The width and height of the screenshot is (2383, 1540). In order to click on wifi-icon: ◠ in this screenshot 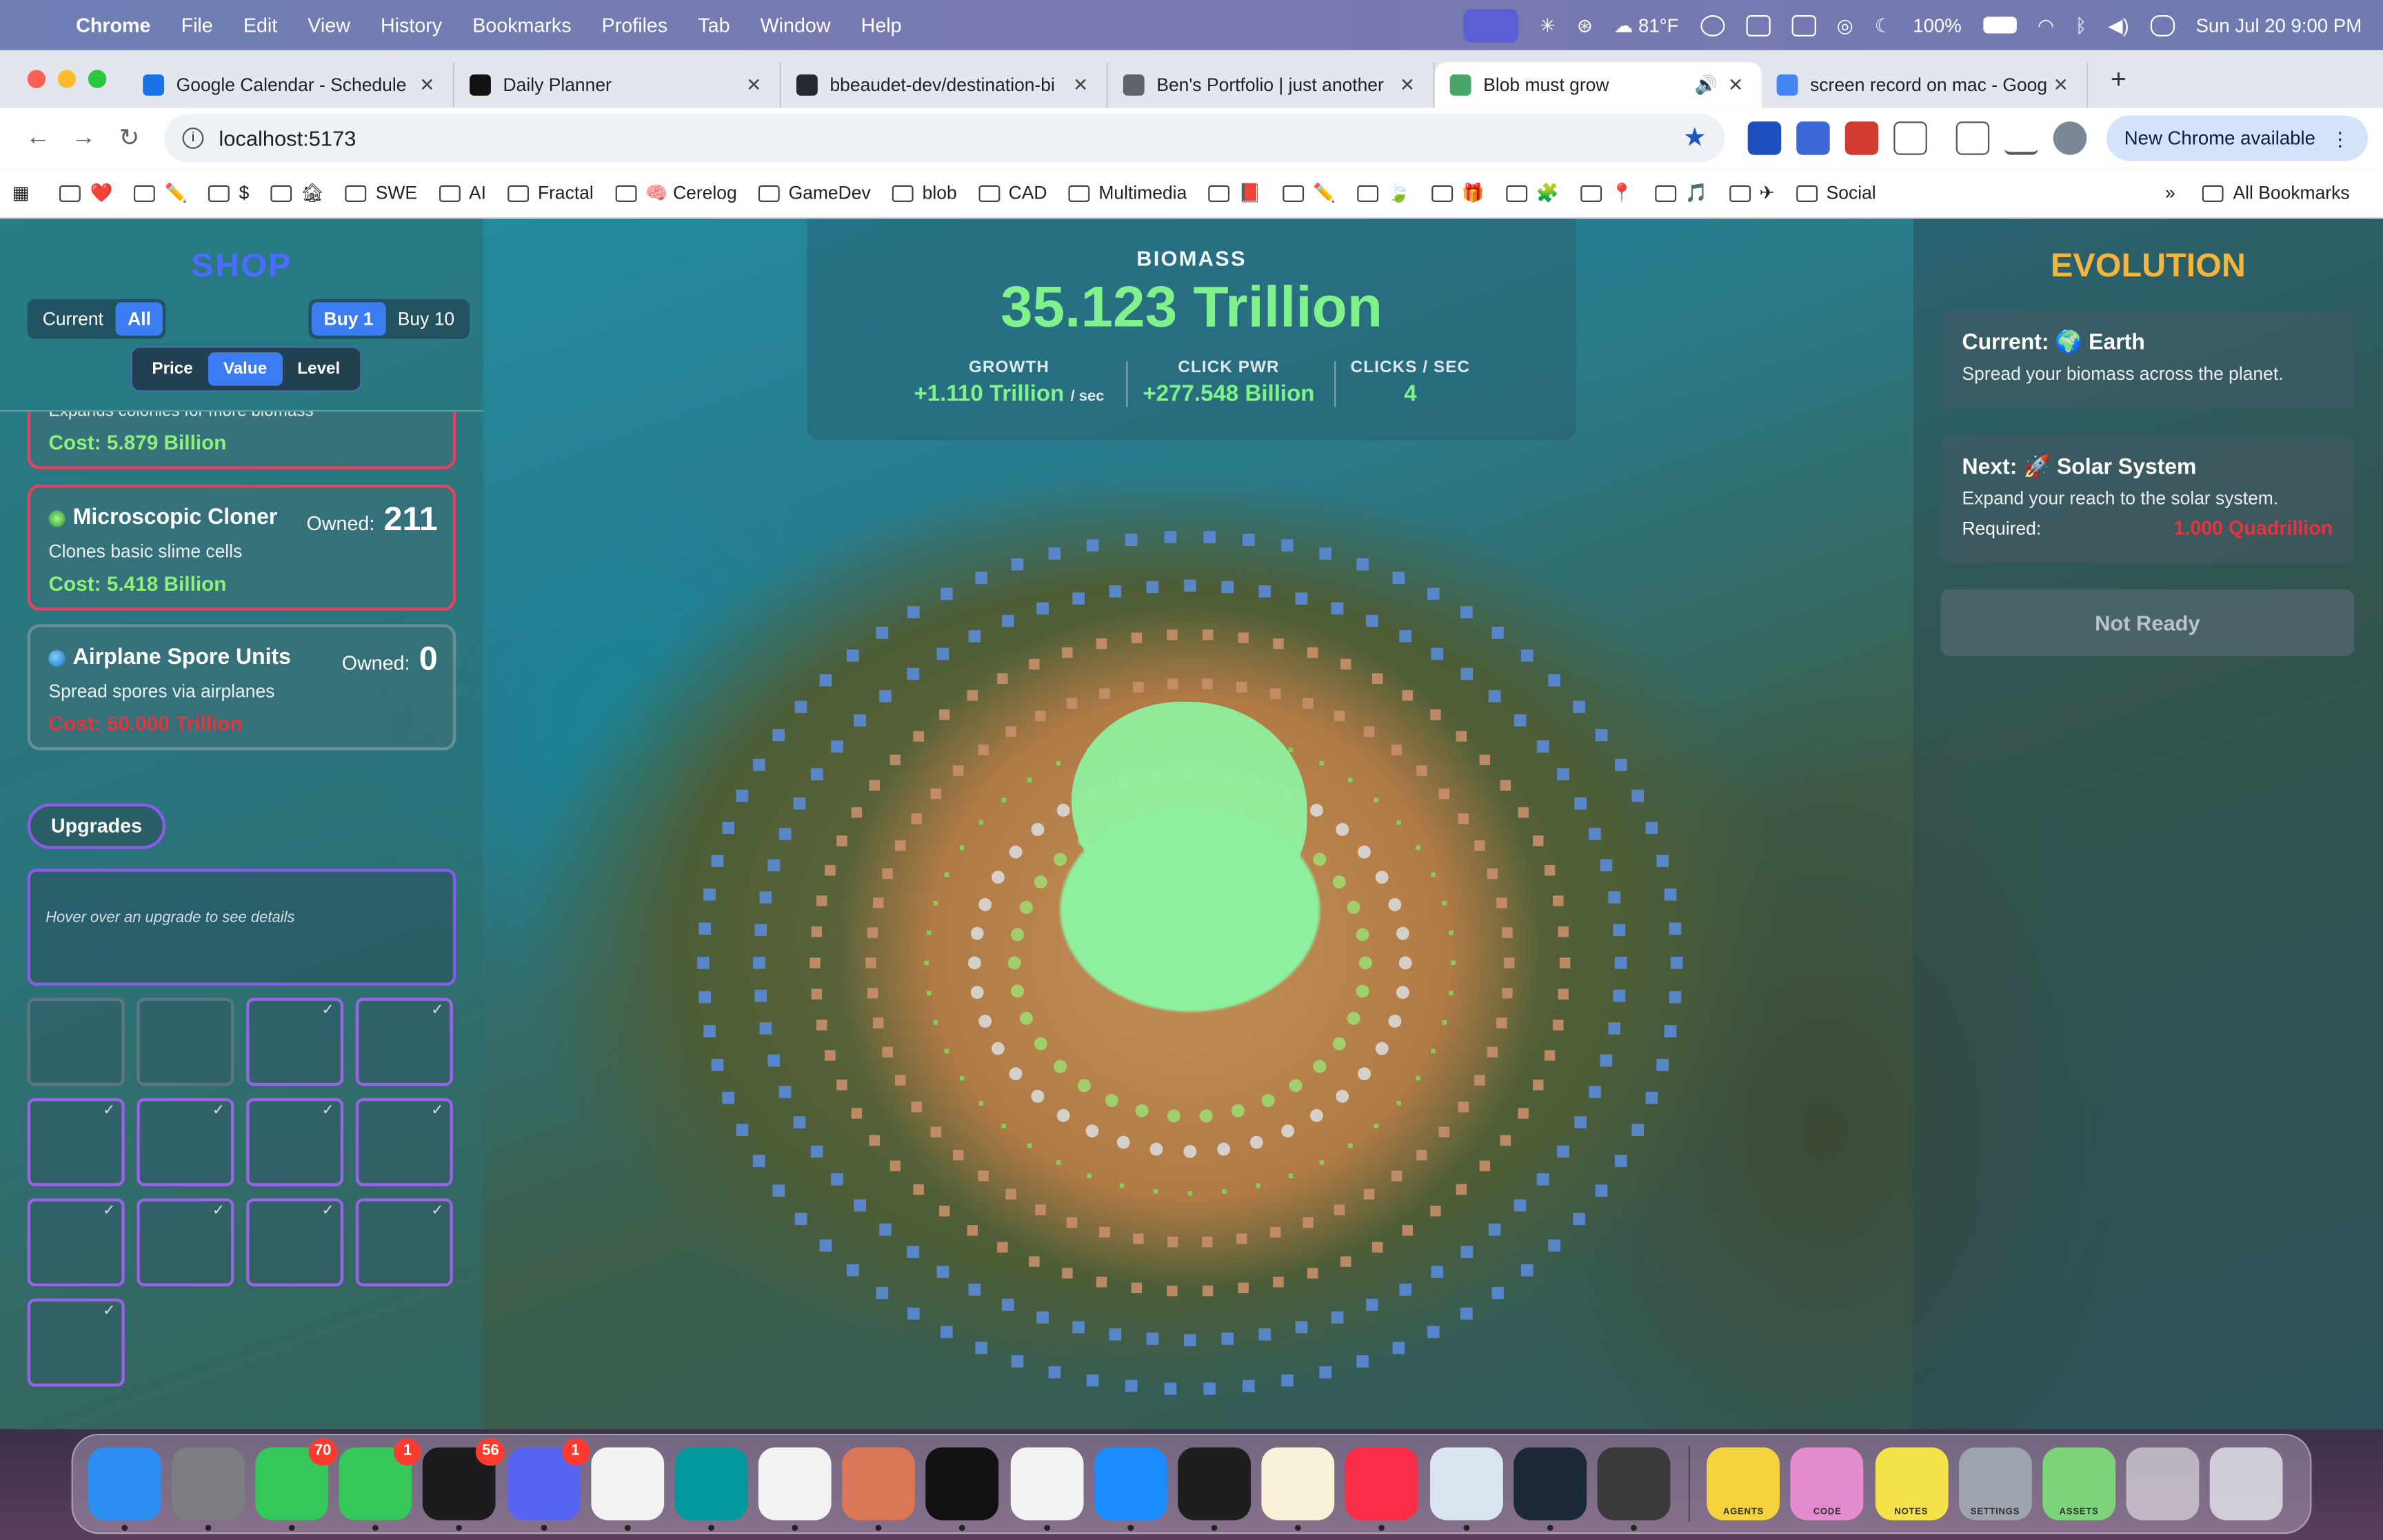, I will do `click(2046, 26)`.